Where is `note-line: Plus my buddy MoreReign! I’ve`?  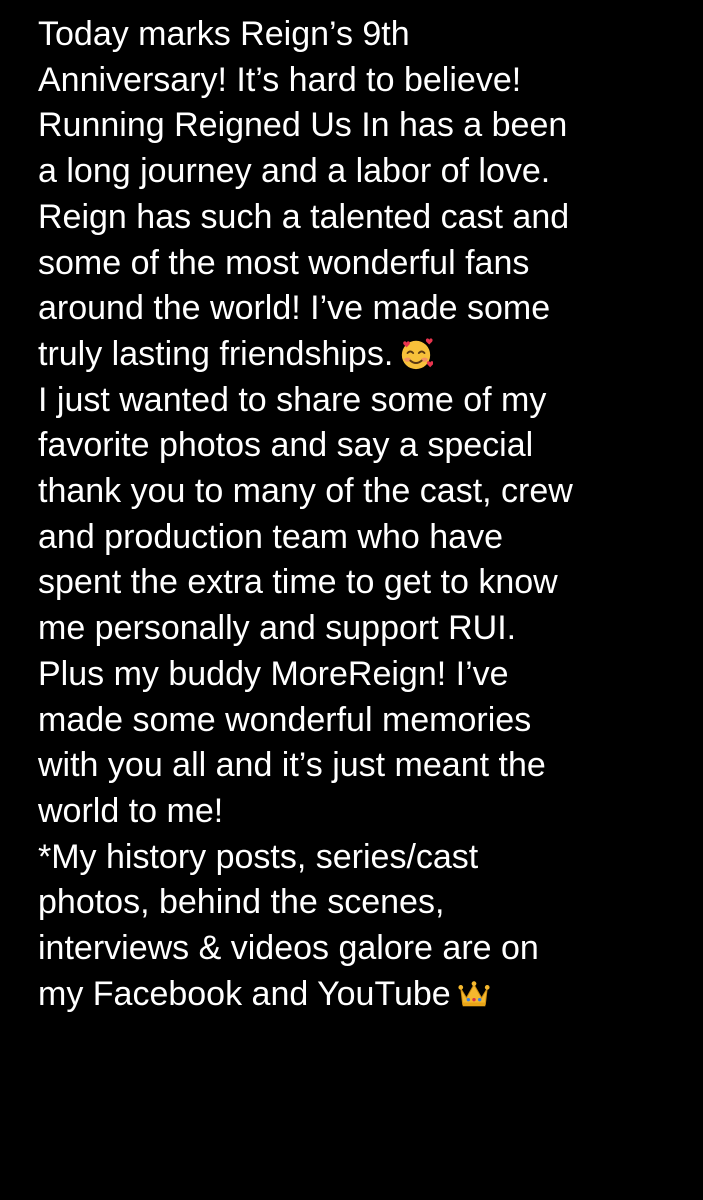 note-line: Plus my buddy MoreReign! I’ve is located at coordinates (273, 673).